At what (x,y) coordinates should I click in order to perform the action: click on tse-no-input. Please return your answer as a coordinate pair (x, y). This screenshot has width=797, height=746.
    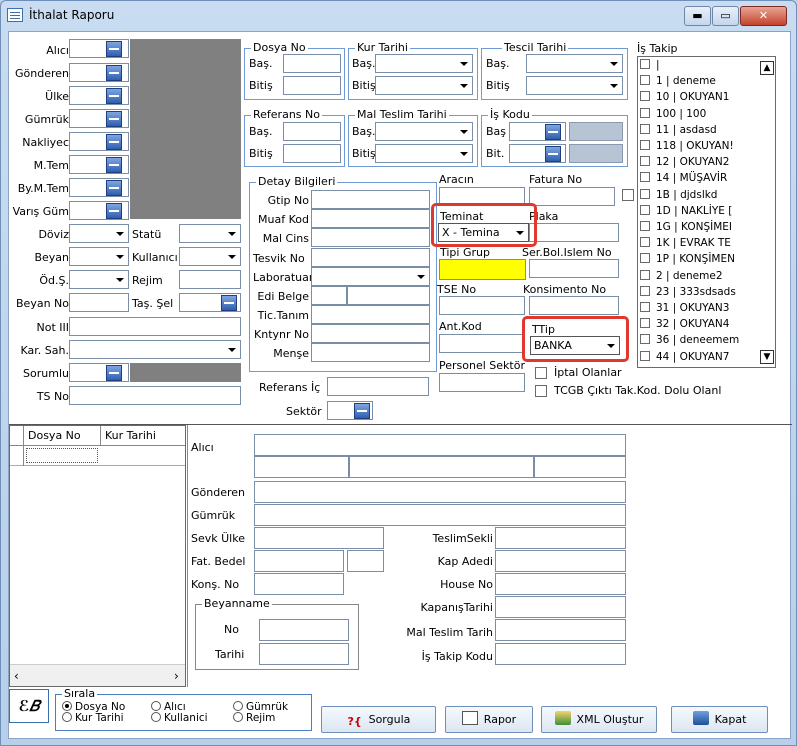
    Looking at the image, I should click on (482, 305).